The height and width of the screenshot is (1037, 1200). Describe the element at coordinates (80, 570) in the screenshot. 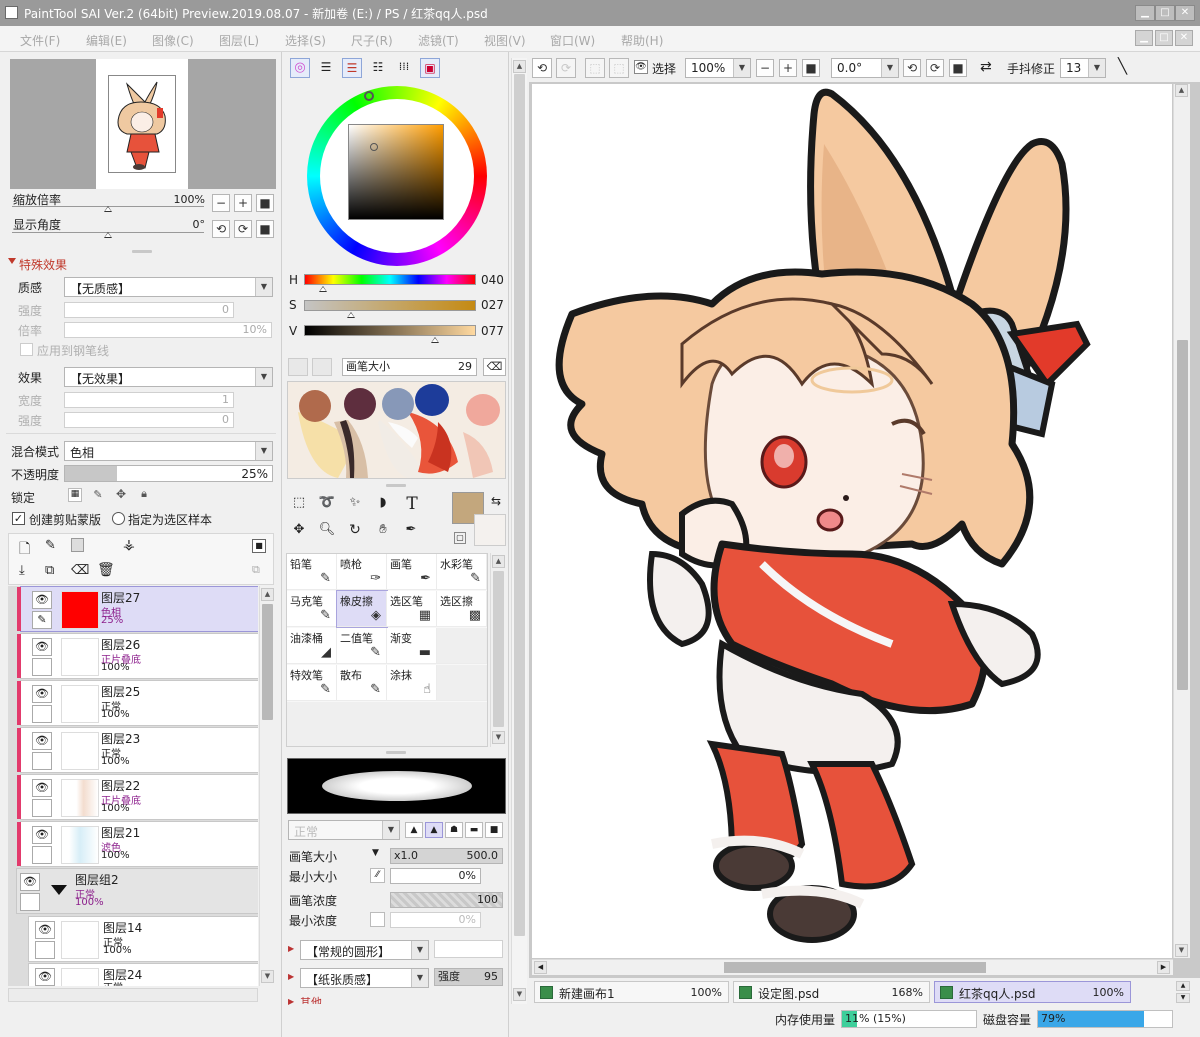

I see `clear-layer-icon: ⌫` at that location.